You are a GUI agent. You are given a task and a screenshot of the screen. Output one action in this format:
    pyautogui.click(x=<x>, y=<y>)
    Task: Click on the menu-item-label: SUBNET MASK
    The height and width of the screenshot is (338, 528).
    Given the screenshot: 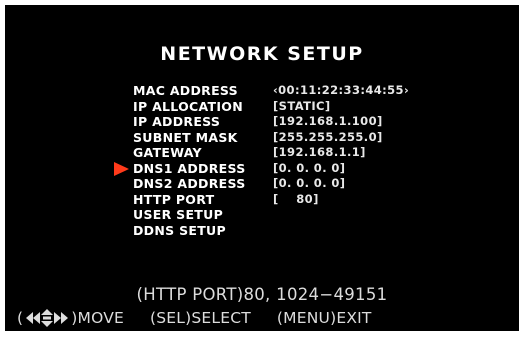 What is the action you would take?
    pyautogui.click(x=185, y=137)
    